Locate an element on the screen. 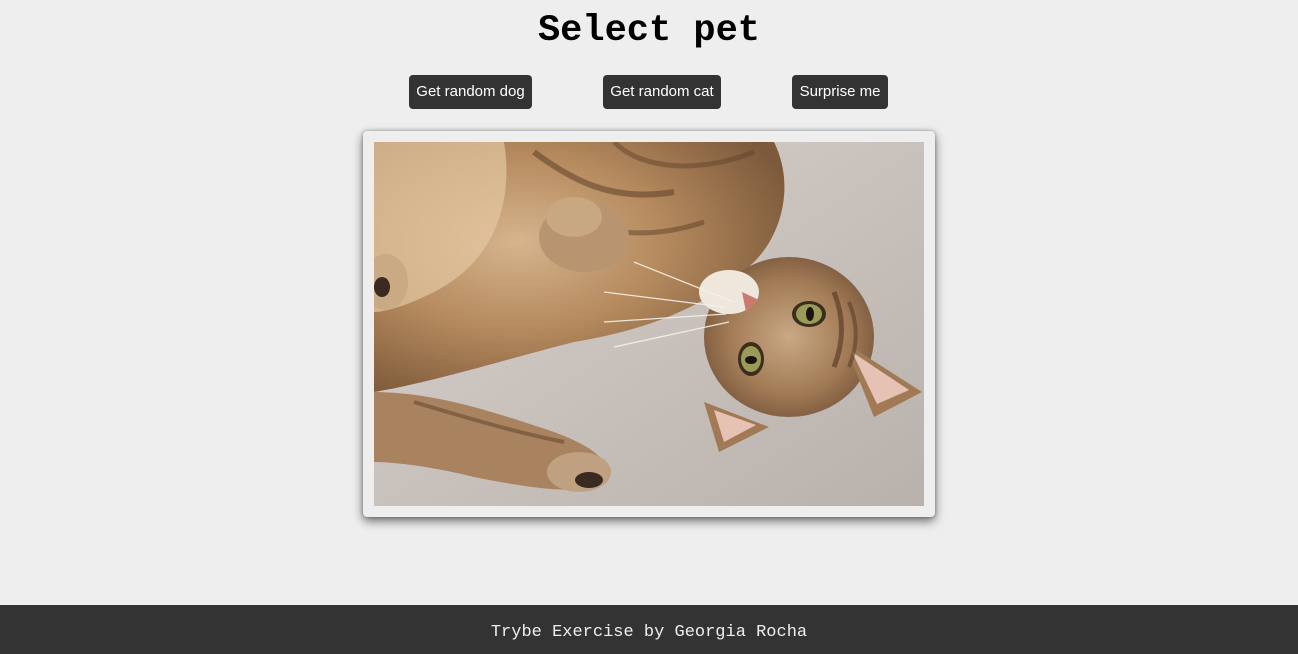 This screenshot has height=654, width=1298. page-footer: Trybe Exercise by Georgia Rocha is located at coordinates (649, 629).